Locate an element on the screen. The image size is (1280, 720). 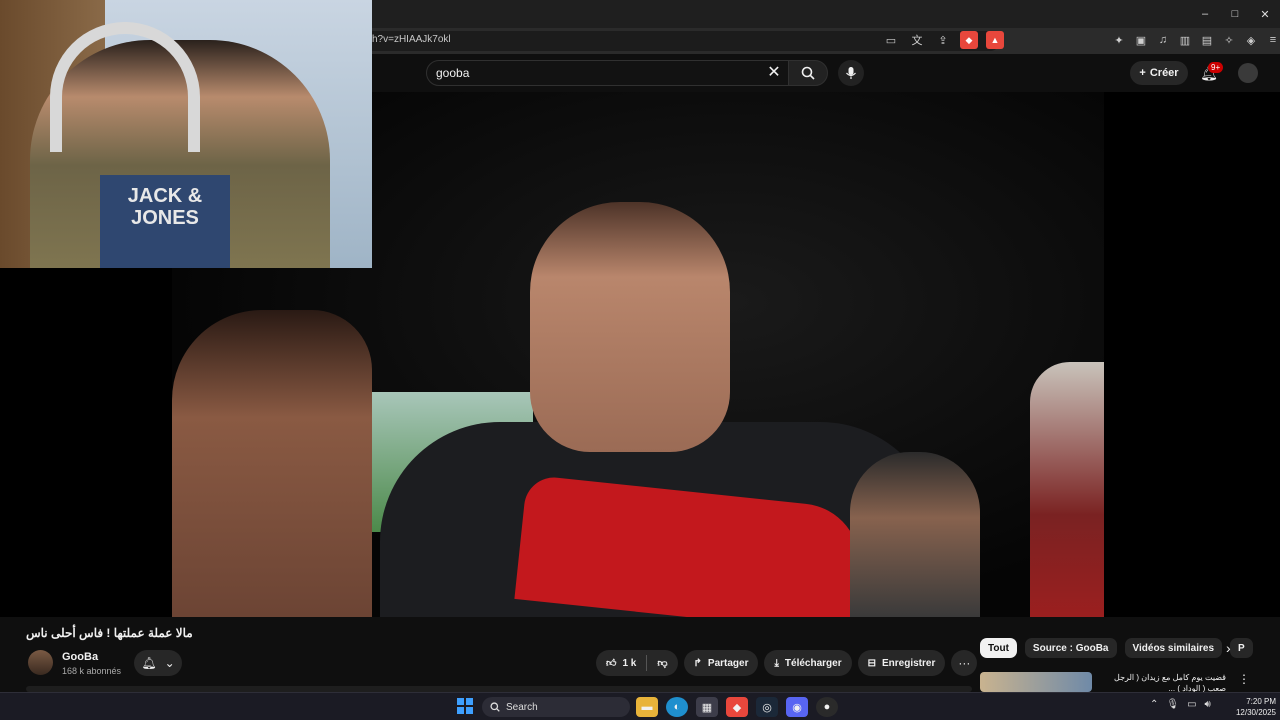
window-controls: – □ ✕ is located at coordinates (1235, 14).